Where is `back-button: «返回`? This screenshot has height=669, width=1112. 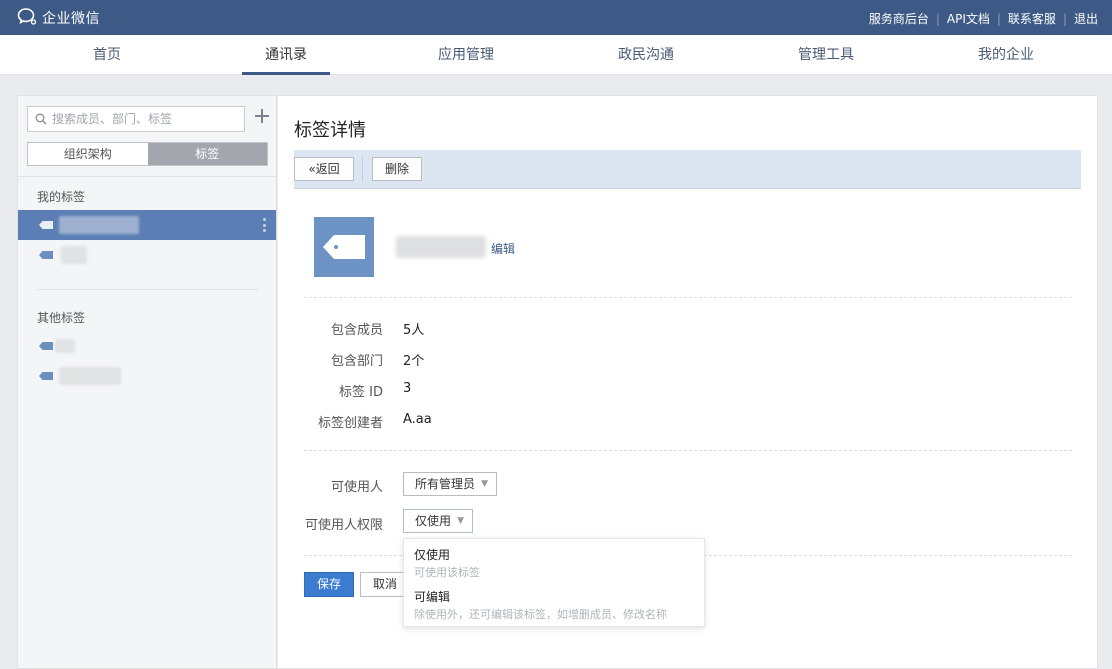 back-button: «返回 is located at coordinates (324, 169).